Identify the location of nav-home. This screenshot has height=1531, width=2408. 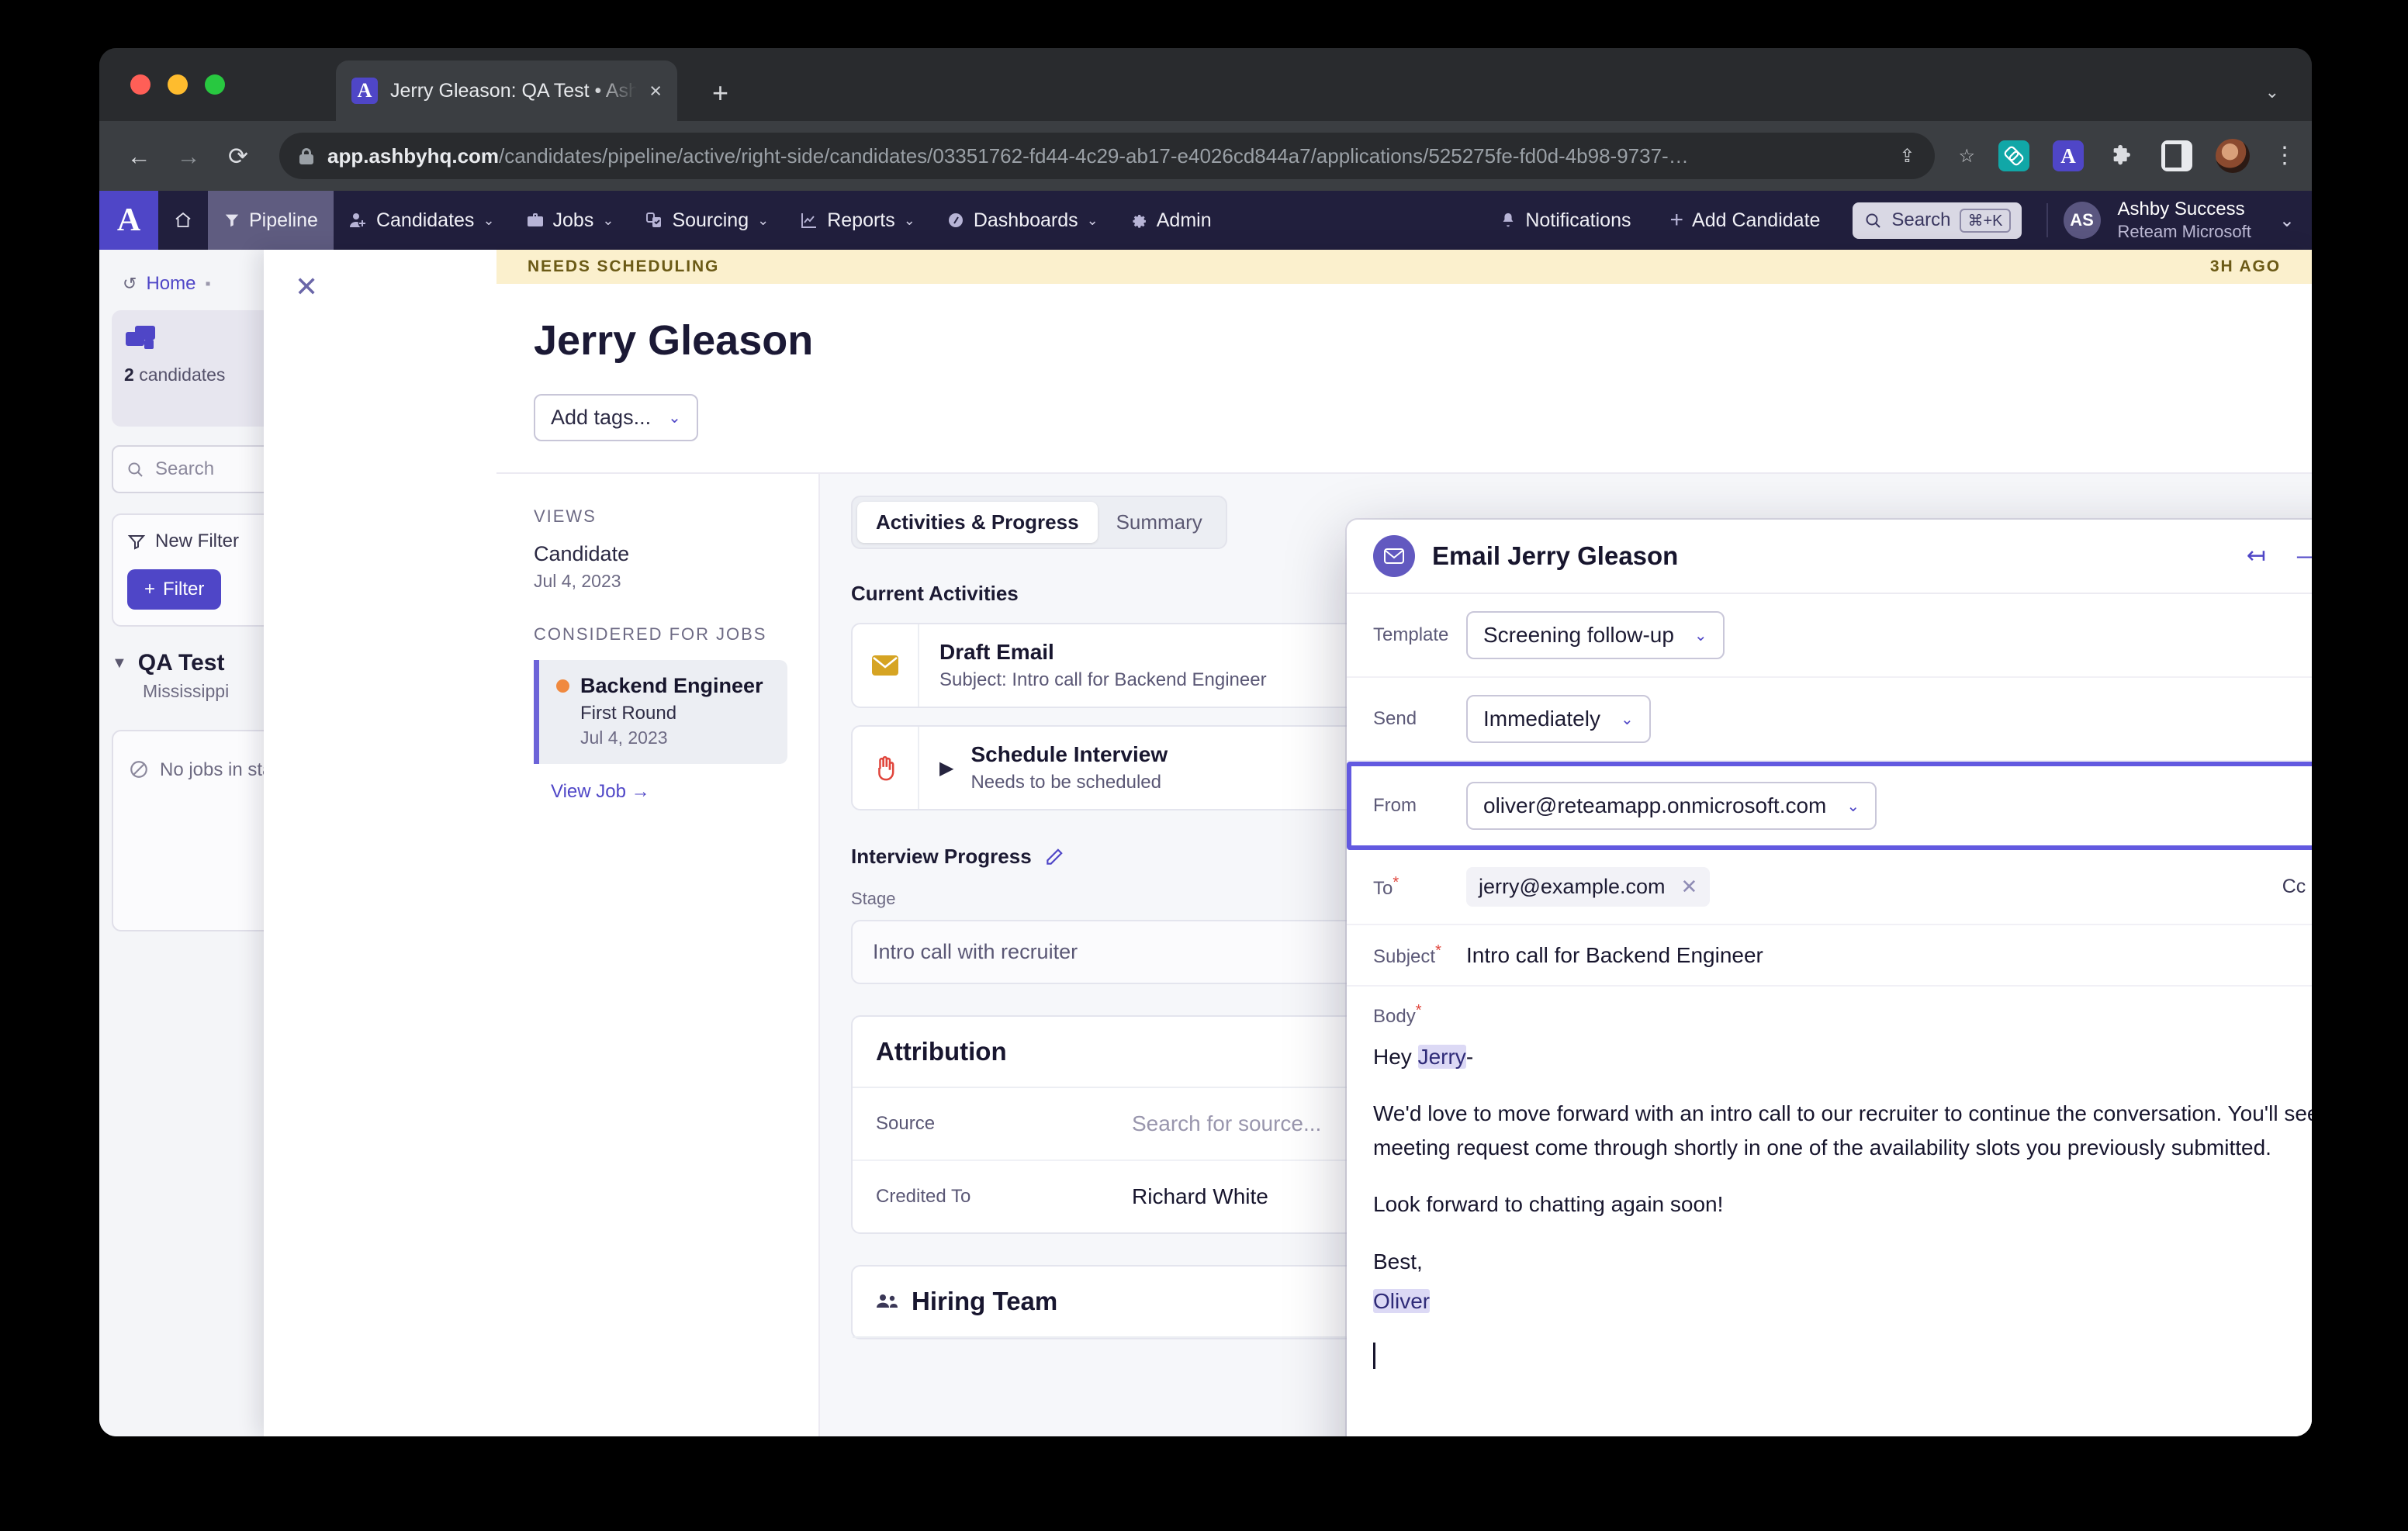
(183, 220).